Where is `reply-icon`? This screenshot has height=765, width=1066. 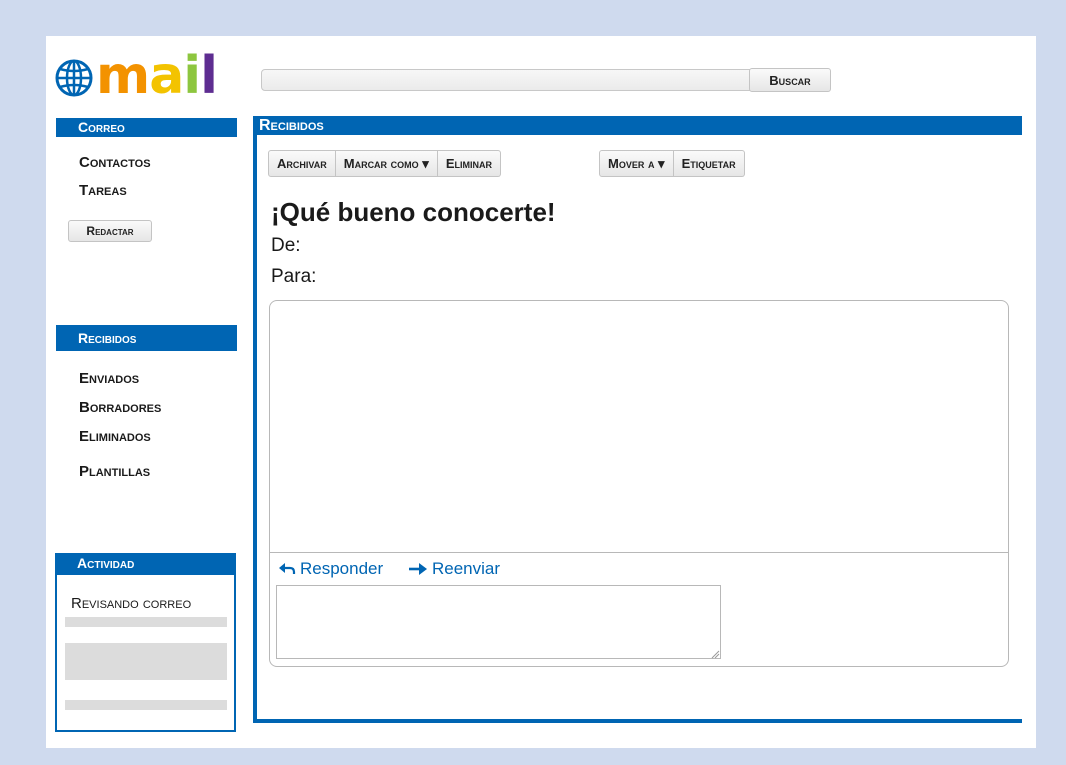
reply-icon is located at coordinates (287, 568).